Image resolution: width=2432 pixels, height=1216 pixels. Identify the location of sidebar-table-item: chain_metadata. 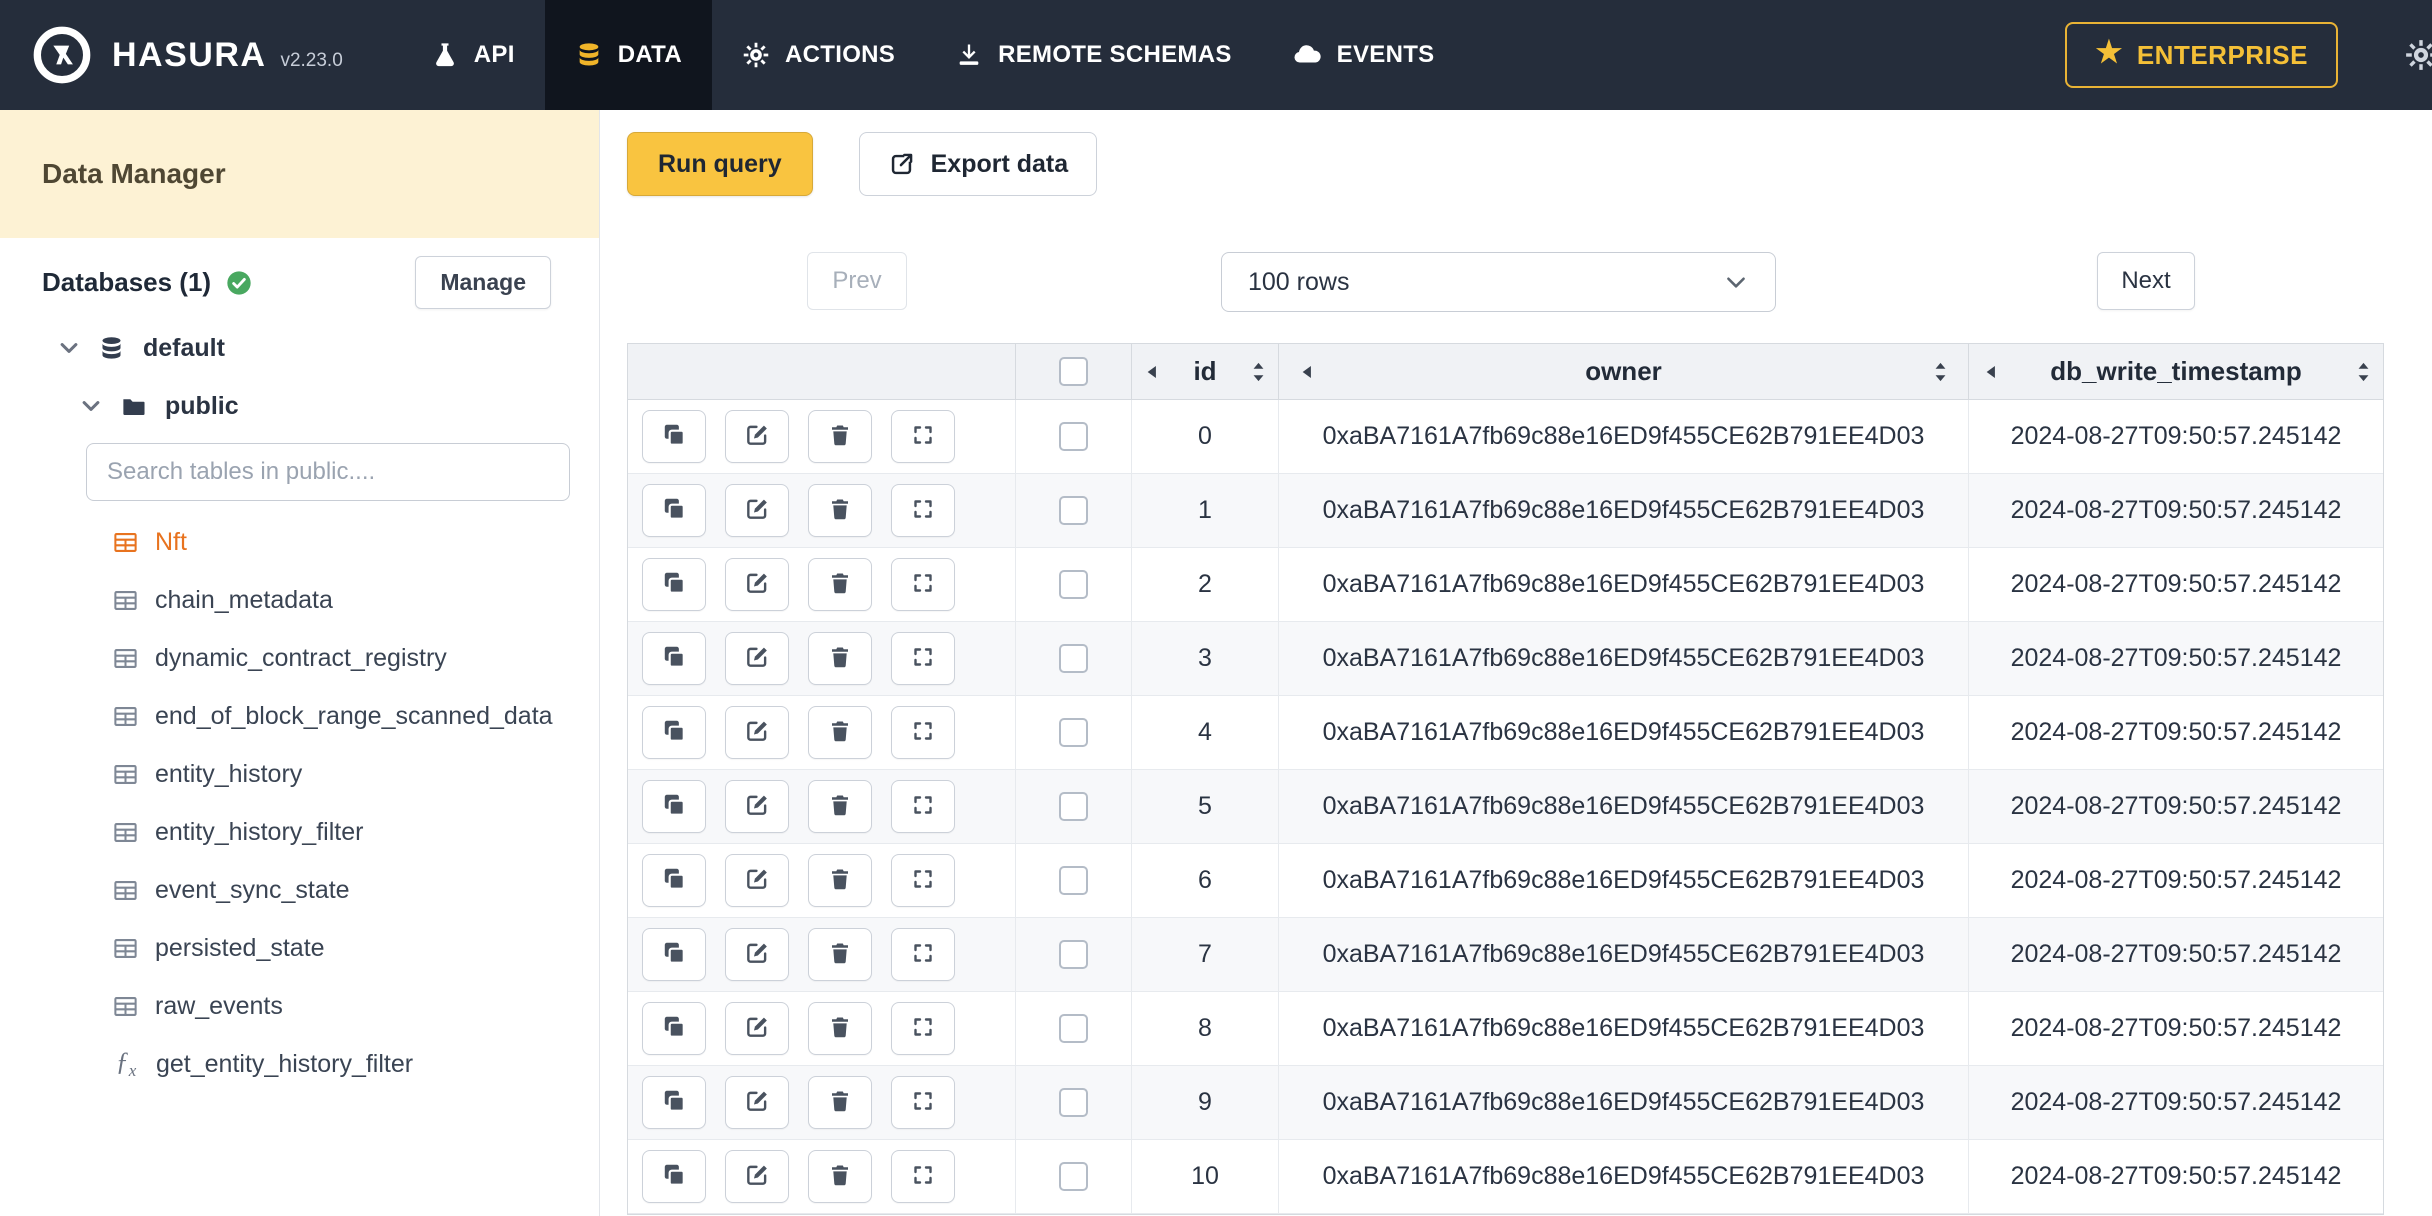
(299, 600).